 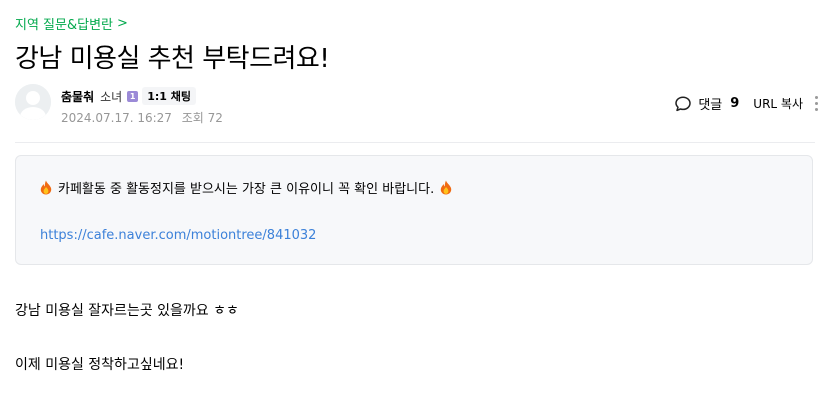 I want to click on default-avatar-icon, so click(x=33, y=102).